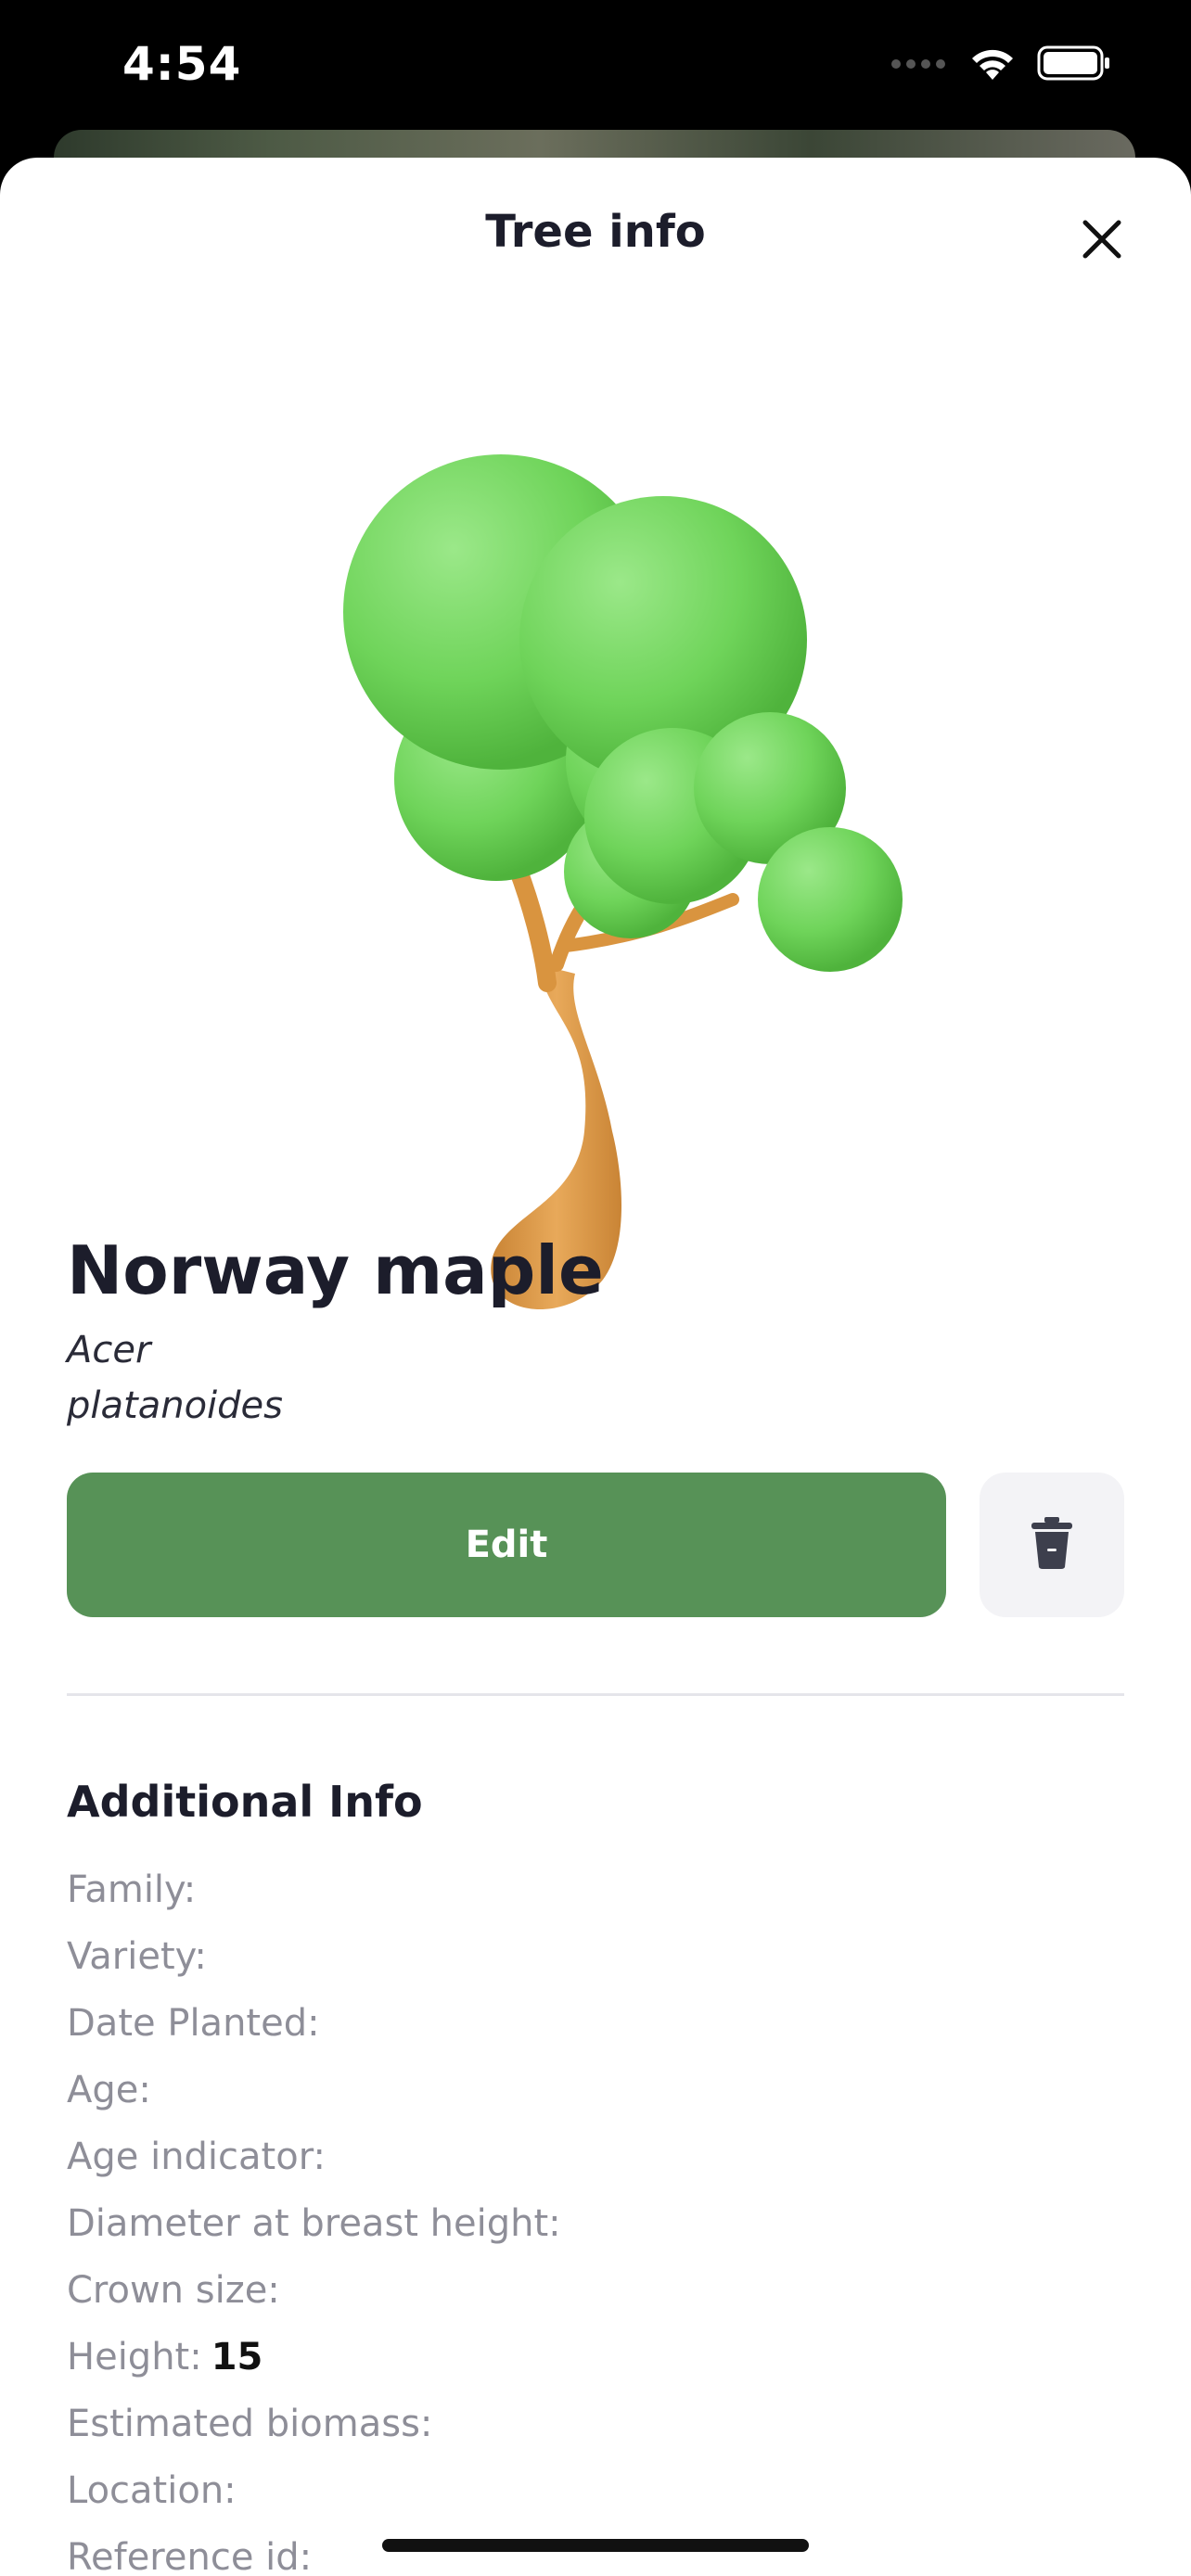  What do you see at coordinates (595, 2424) in the screenshot?
I see `info-row-biomass: Estimated biomass:` at bounding box center [595, 2424].